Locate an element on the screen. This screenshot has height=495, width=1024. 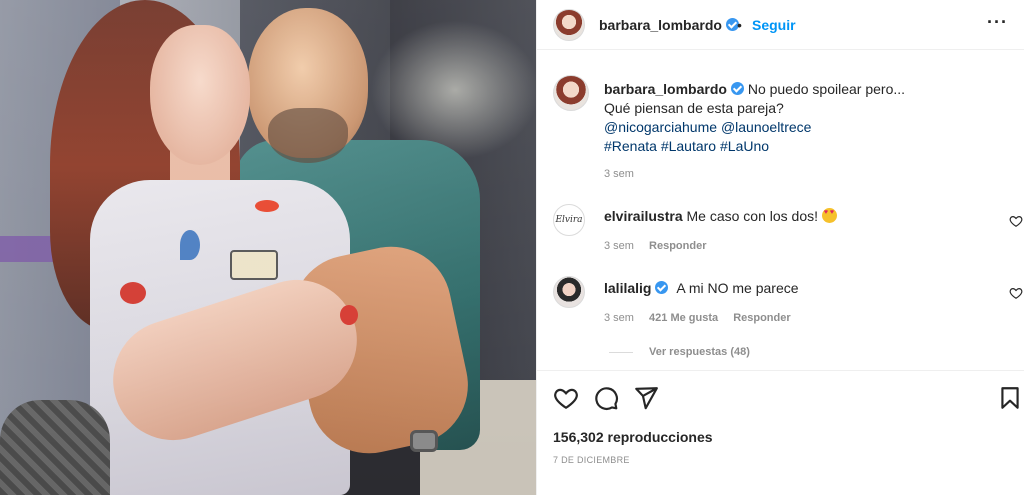
comment: lalilalig A mi NO me parece is located at coordinates (701, 288).